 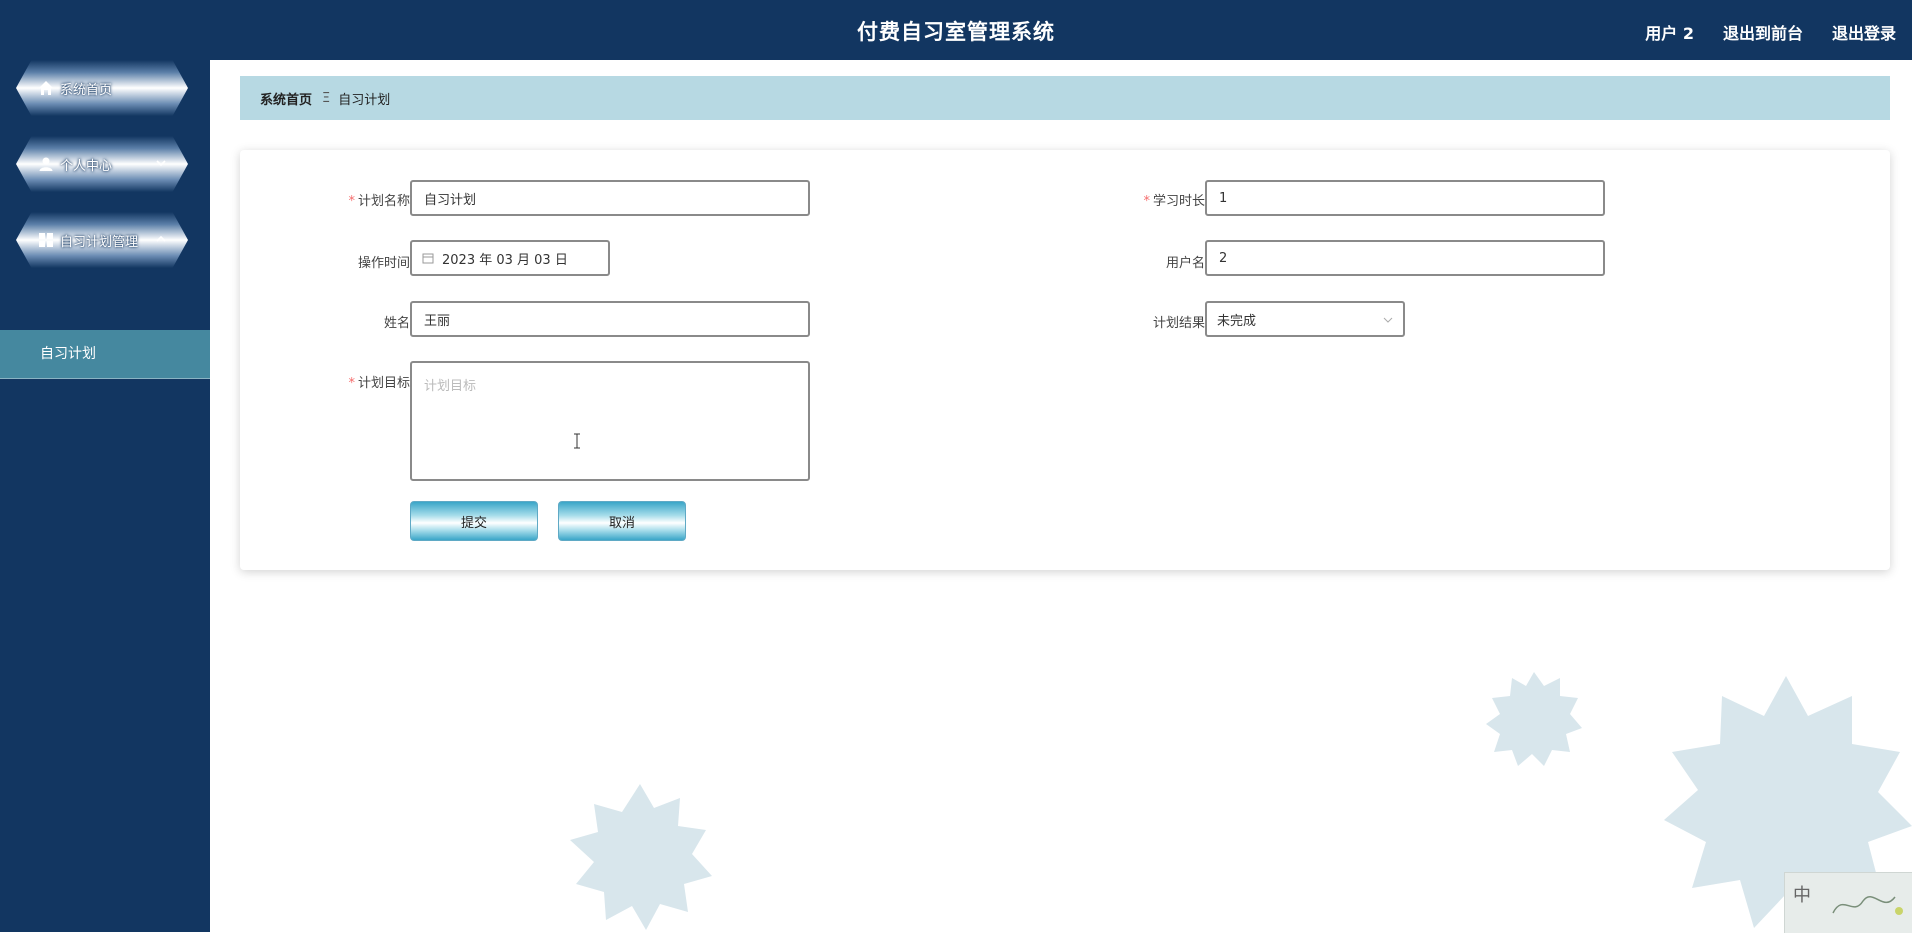 I want to click on chevron-up-icon, so click(x=161, y=238).